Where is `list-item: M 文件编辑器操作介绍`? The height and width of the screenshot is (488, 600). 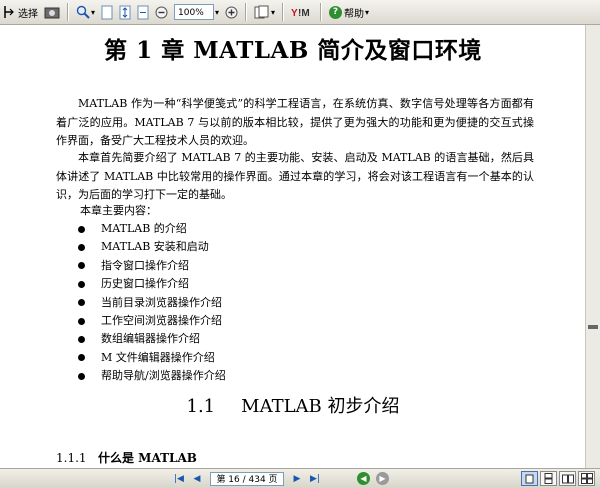
list-item: M 文件编辑器操作介绍 is located at coordinates (152, 358).